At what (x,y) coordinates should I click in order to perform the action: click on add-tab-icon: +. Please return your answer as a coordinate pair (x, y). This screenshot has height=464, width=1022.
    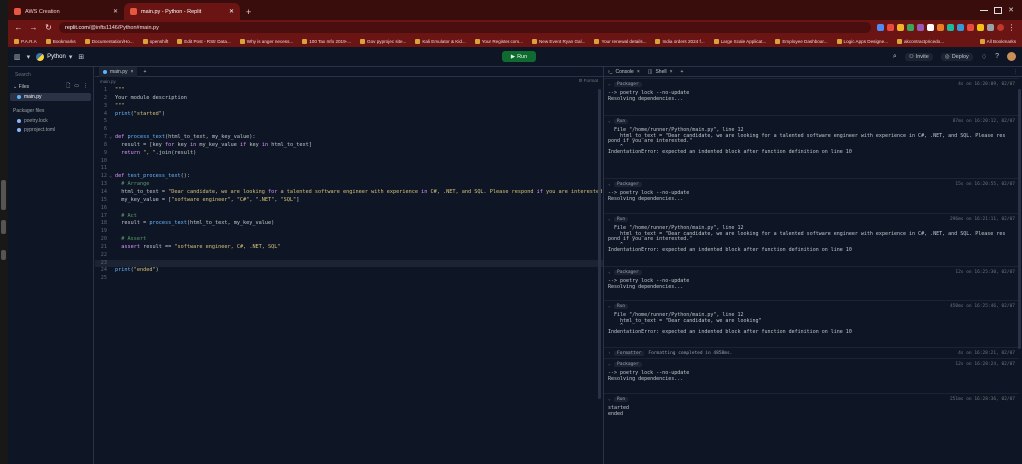
    Looking at the image, I should click on (682, 72).